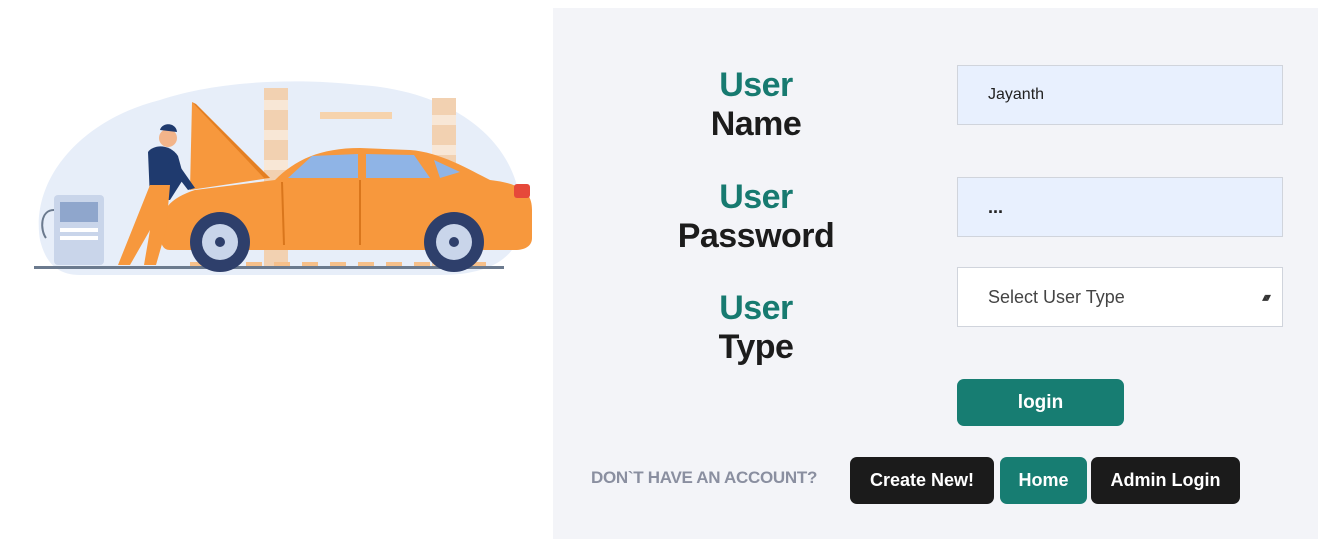 The width and height of the screenshot is (1322, 539). I want to click on login-button: login, so click(1040, 402).